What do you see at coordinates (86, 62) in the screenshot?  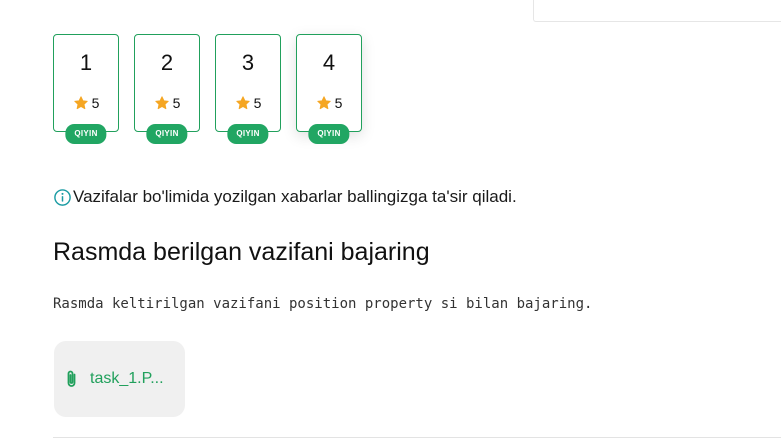 I see `task-number: 1` at bounding box center [86, 62].